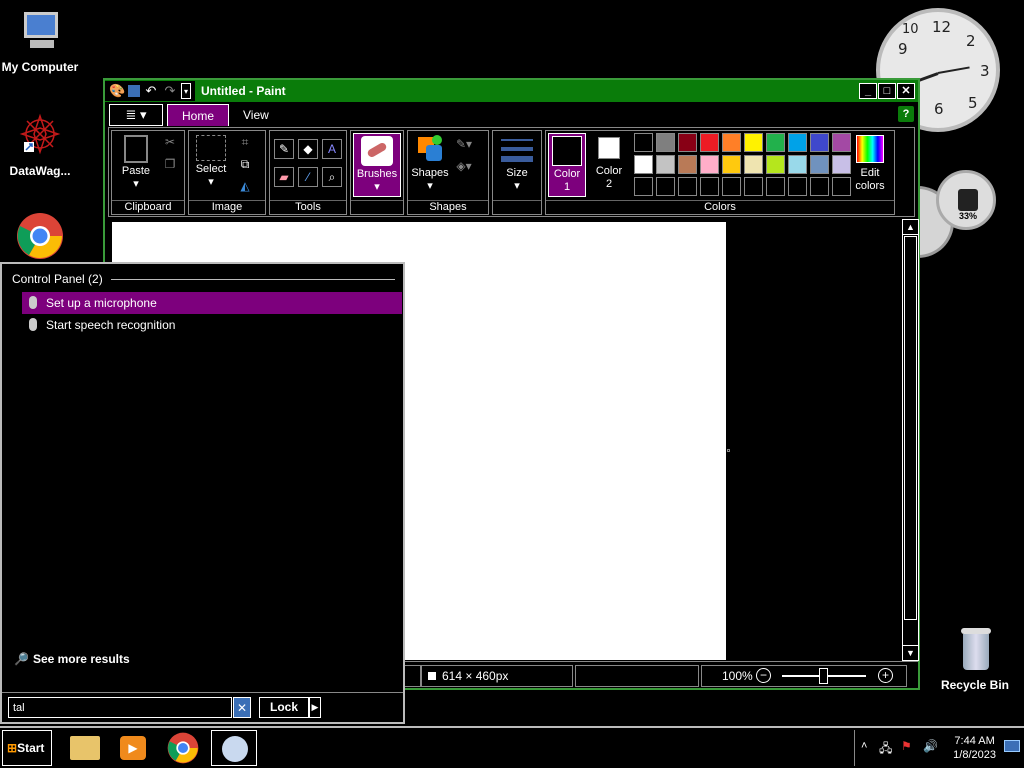 Image resolution: width=1024 pixels, height=768 pixels. I want to click on select-icon, so click(211, 148).